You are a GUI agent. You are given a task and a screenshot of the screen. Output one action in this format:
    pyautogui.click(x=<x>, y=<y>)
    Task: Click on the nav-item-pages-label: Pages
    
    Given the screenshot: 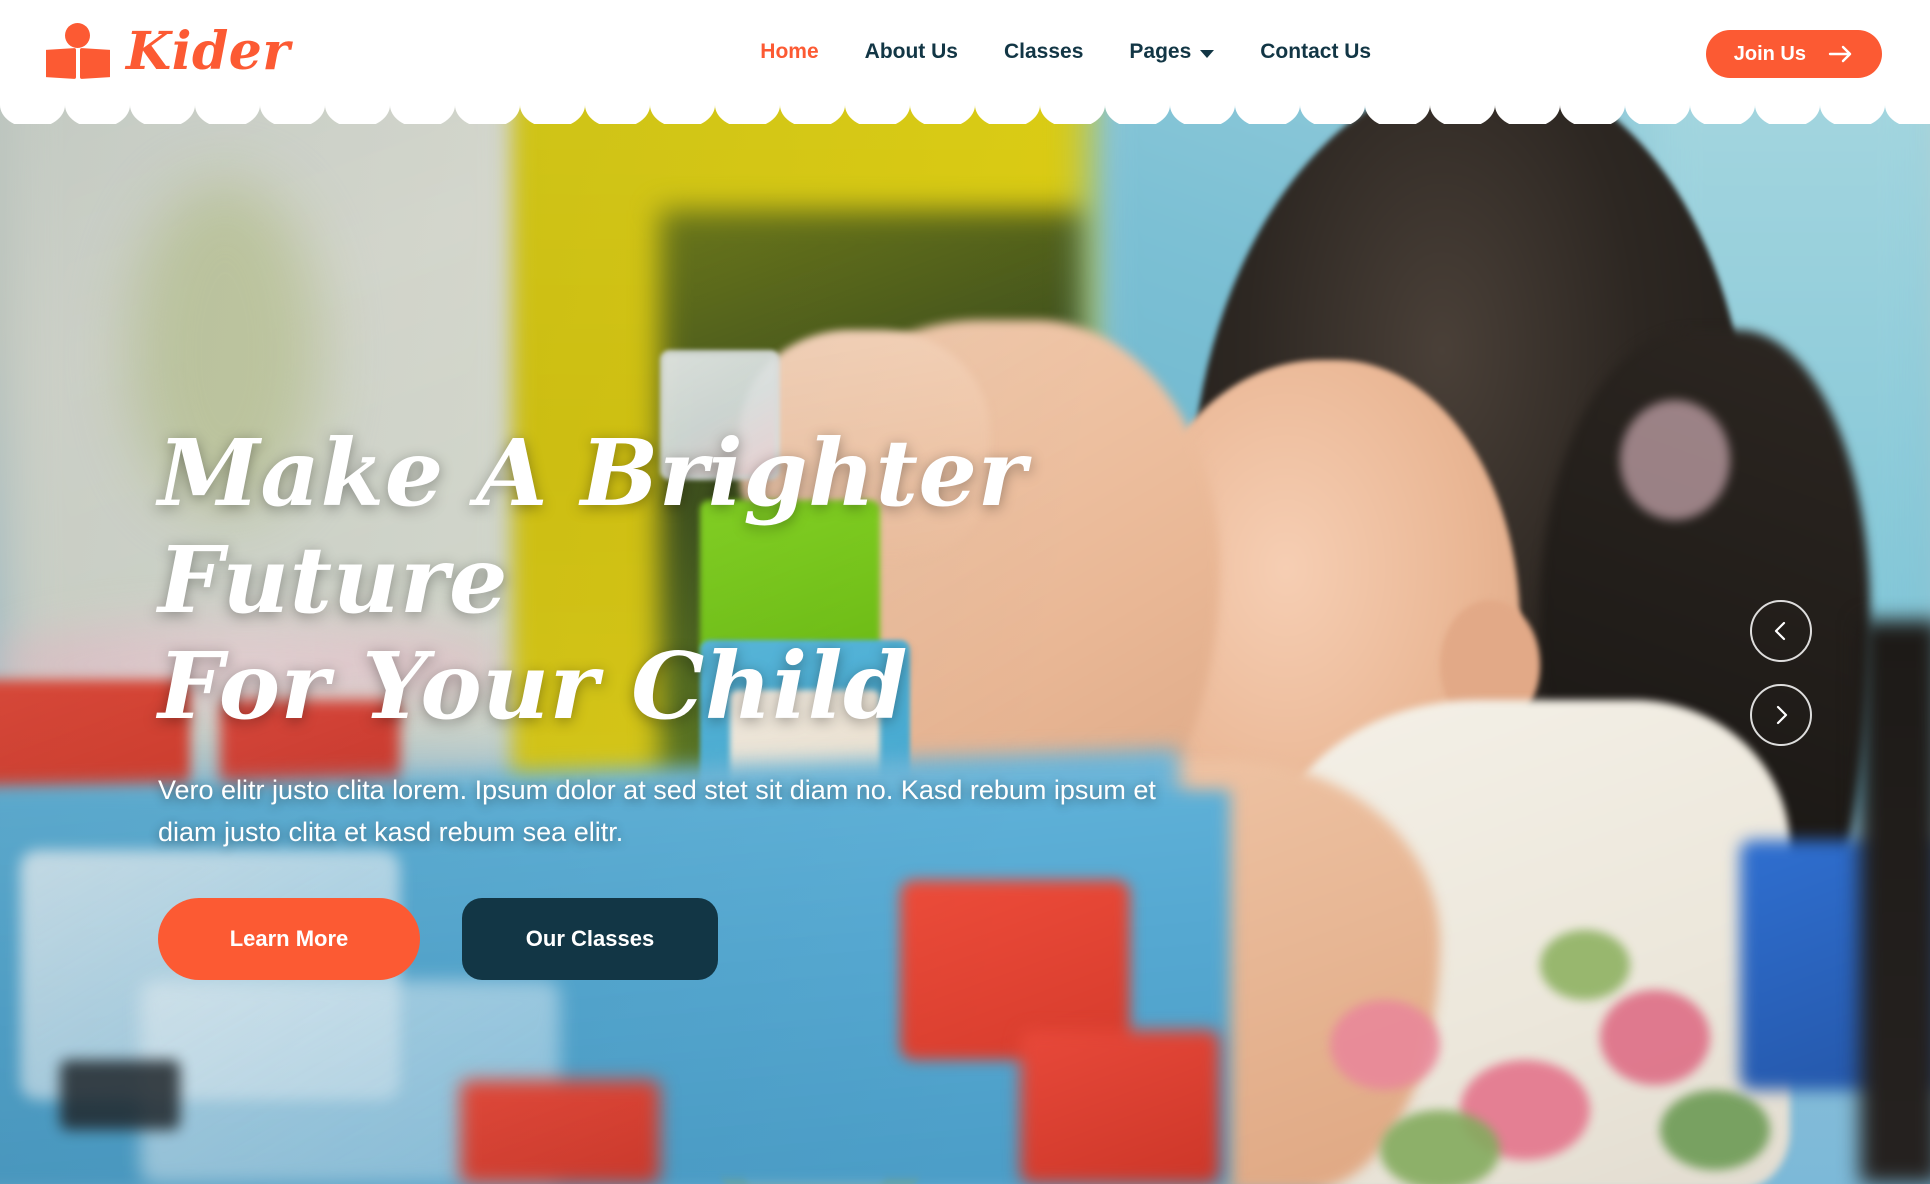 What is the action you would take?
    pyautogui.click(x=1160, y=51)
    